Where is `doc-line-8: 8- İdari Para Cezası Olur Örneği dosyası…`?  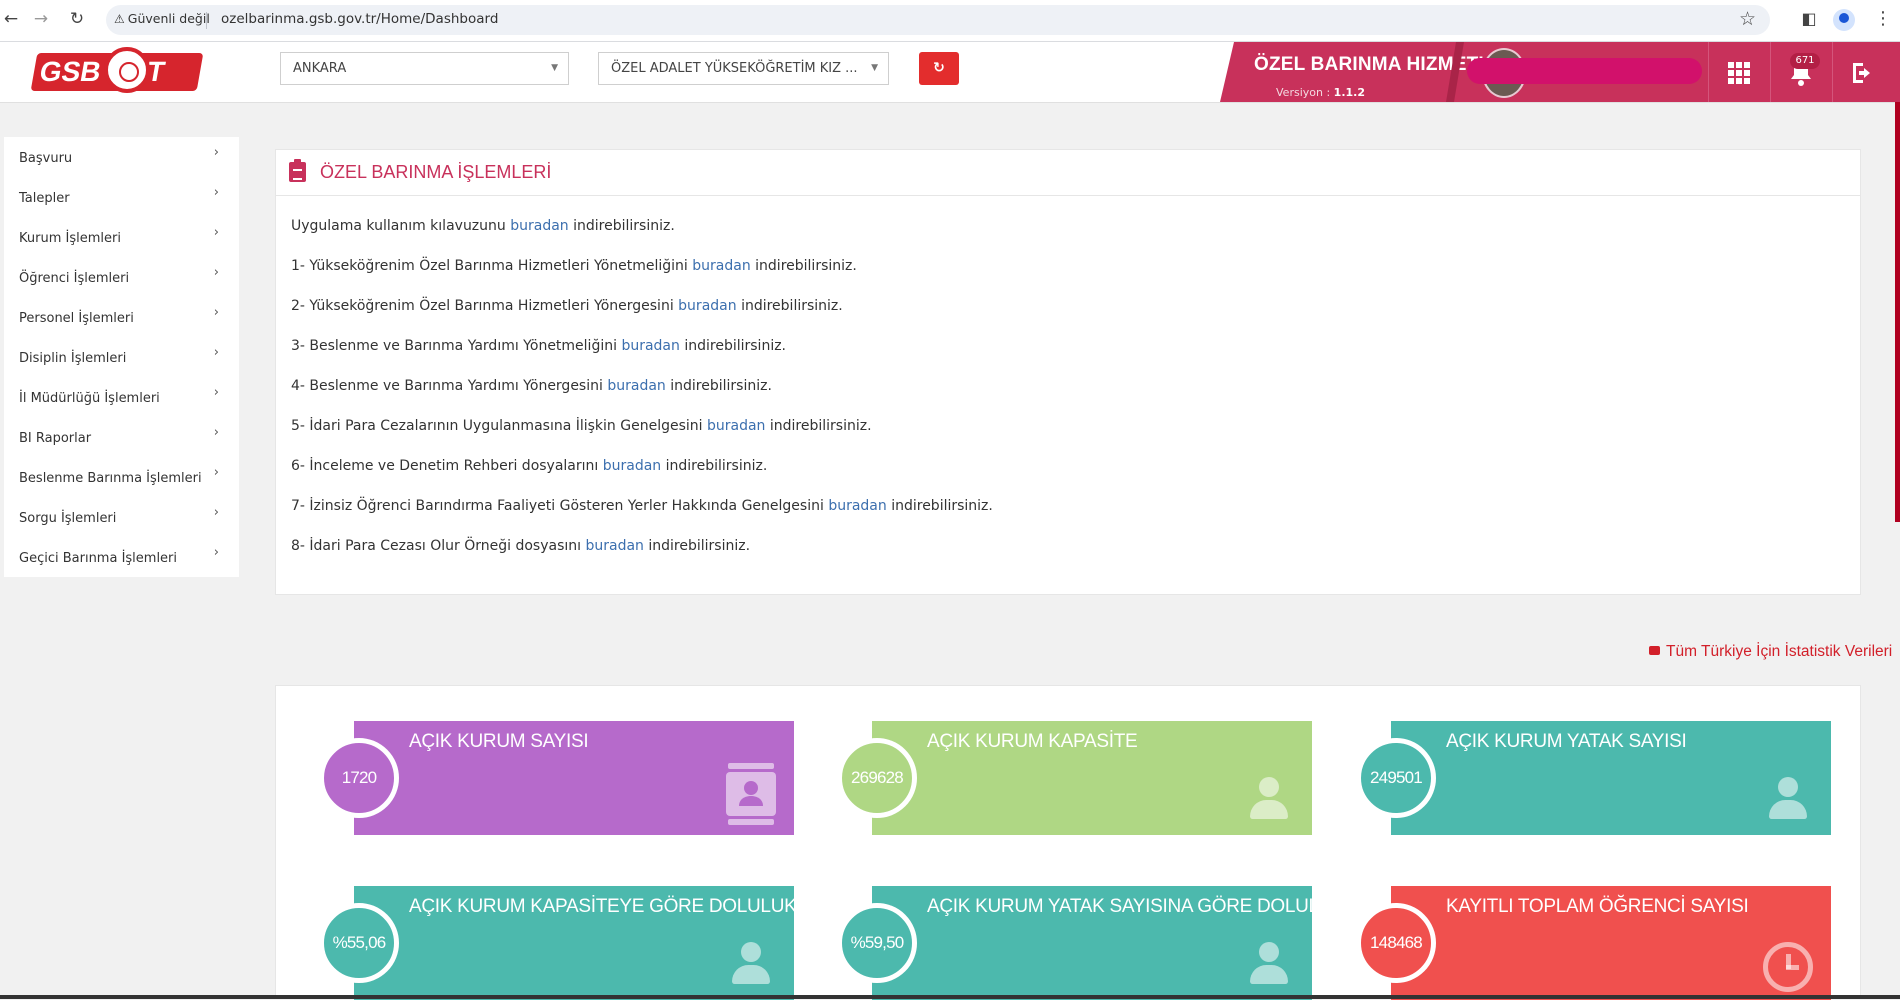 doc-line-8: 8- İdari Para Cezası Olur Örneği dosyası… is located at coordinates (521, 546).